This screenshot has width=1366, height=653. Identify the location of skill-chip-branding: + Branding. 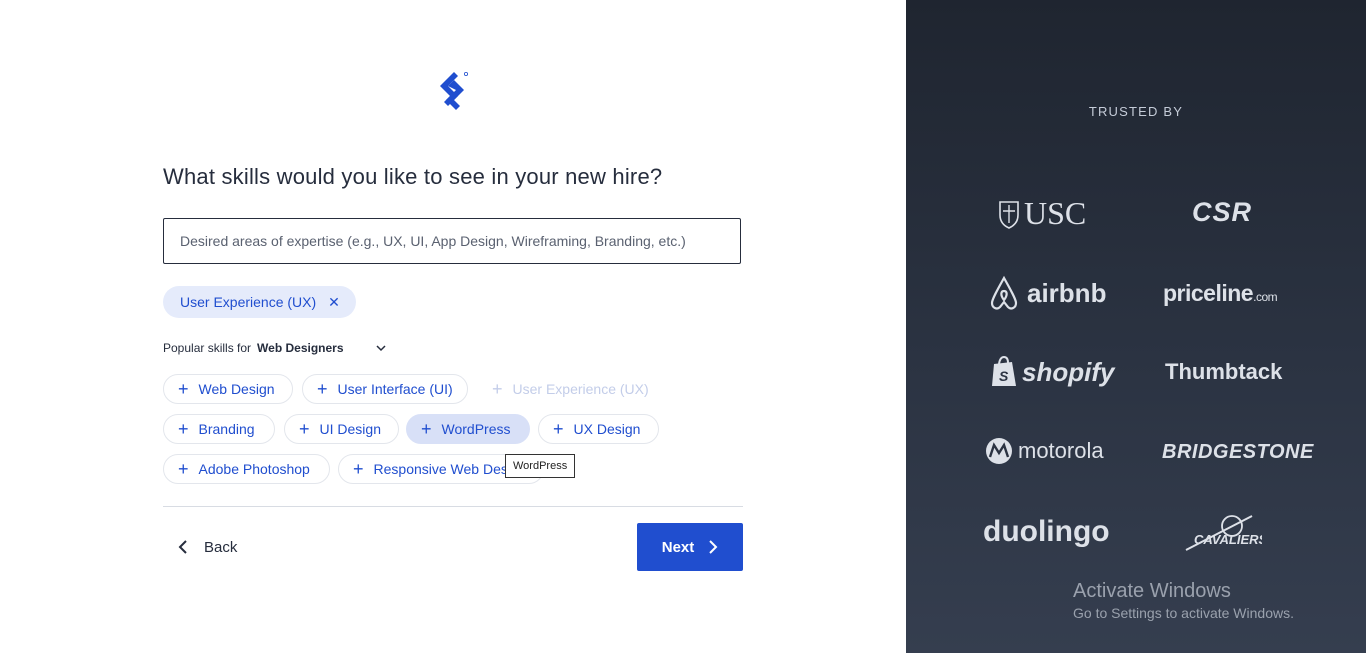
(219, 429).